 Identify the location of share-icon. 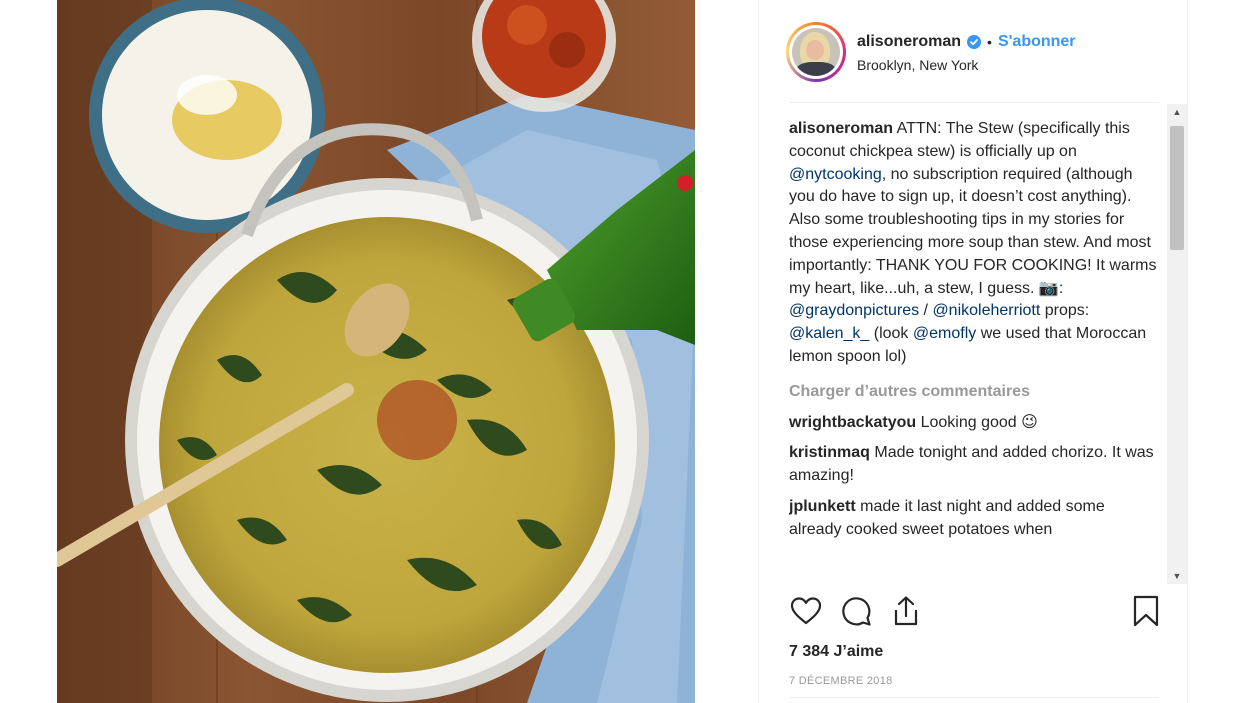
(907, 614).